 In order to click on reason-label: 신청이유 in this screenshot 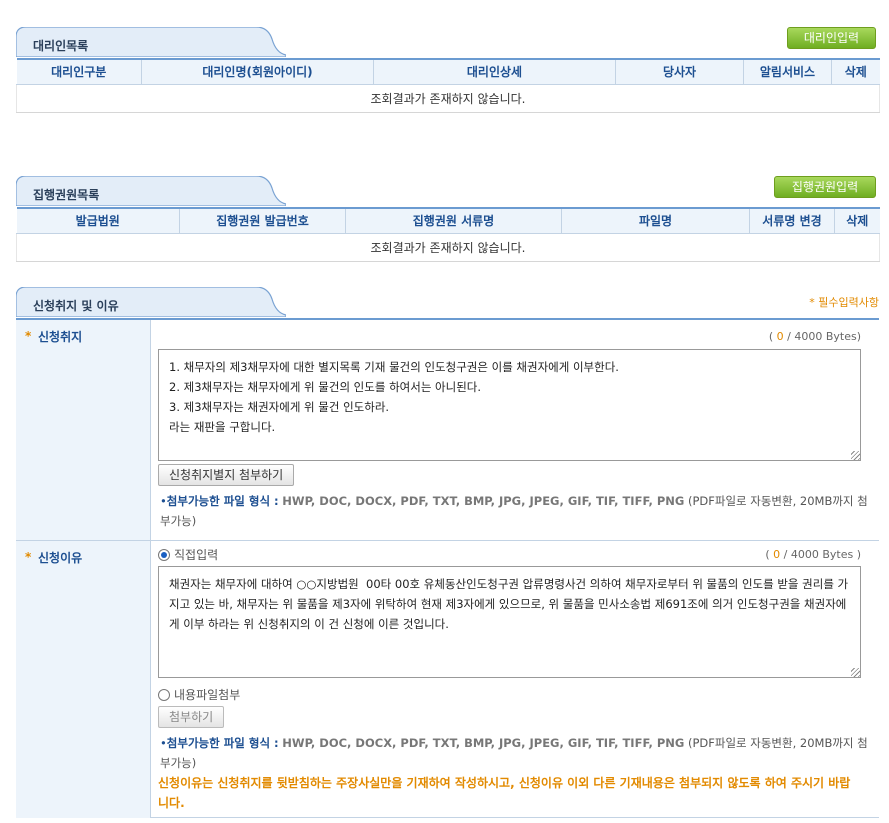, I will do `click(60, 558)`.